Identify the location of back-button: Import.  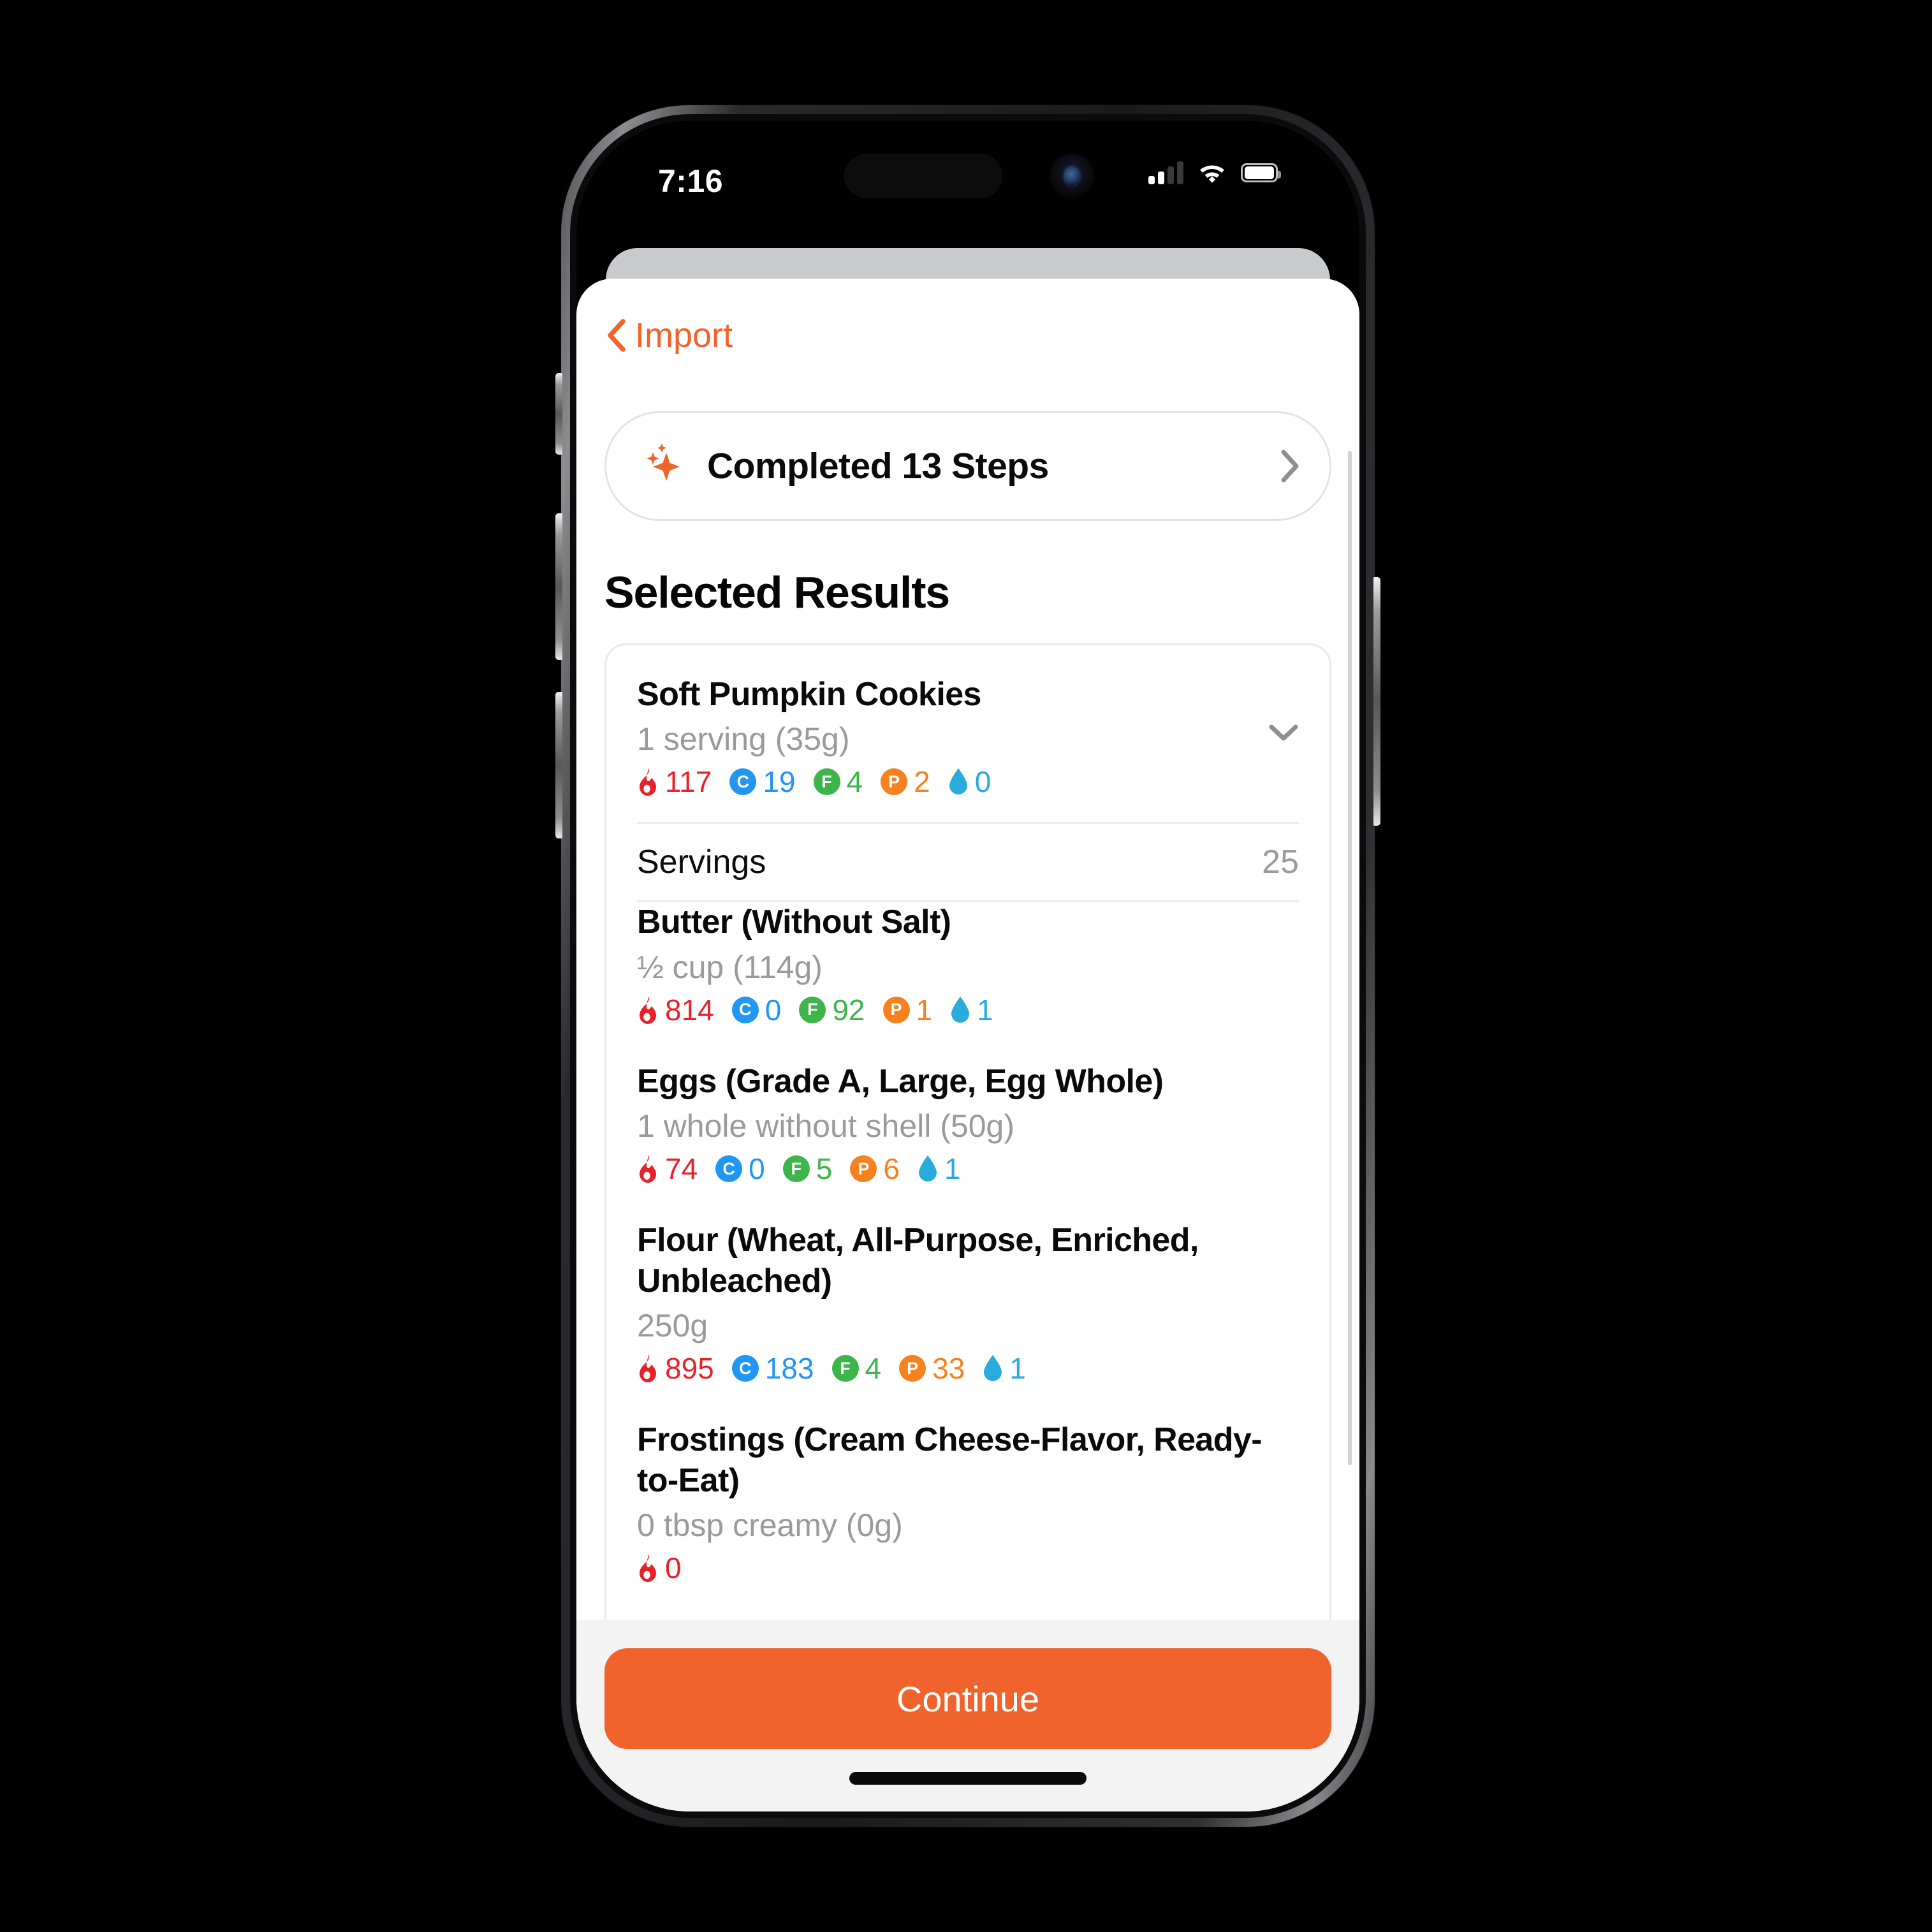
(668, 336).